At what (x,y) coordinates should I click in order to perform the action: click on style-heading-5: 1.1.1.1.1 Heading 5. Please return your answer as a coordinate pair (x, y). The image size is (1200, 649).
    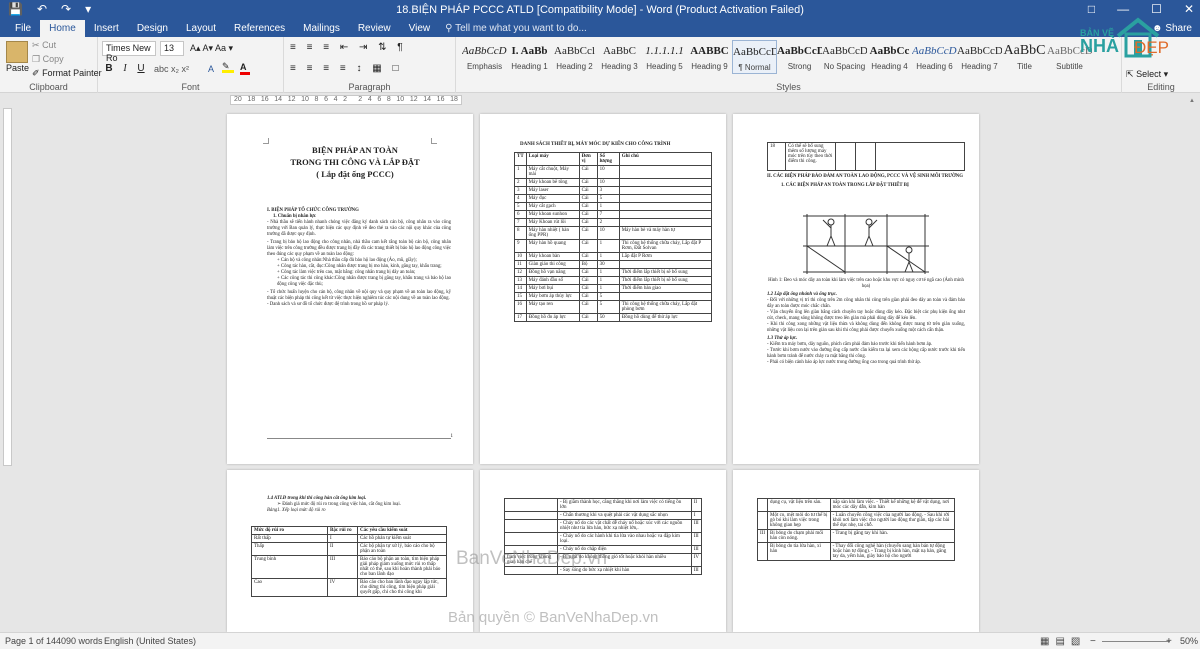
    Looking at the image, I should click on (664, 57).